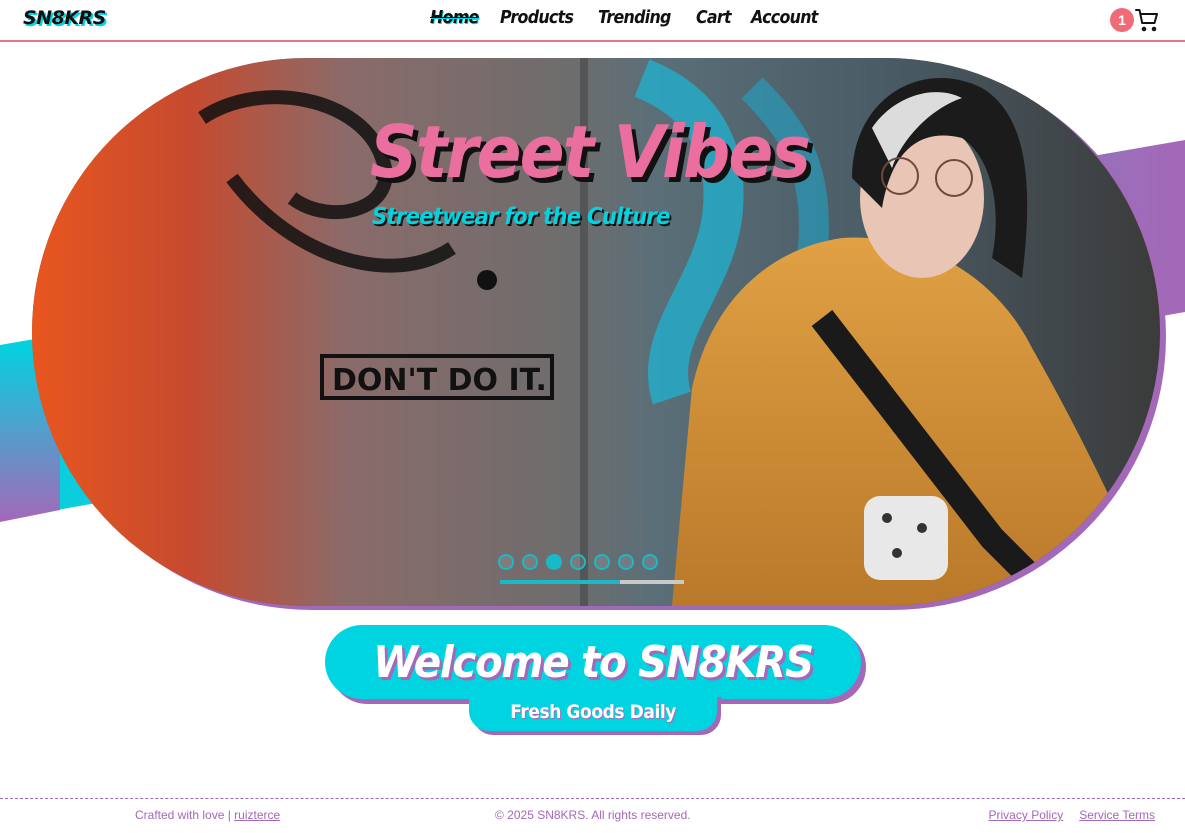 The height and width of the screenshot is (833, 1185). I want to click on footer-crafted-text: Crafted with love |, so click(185, 815).